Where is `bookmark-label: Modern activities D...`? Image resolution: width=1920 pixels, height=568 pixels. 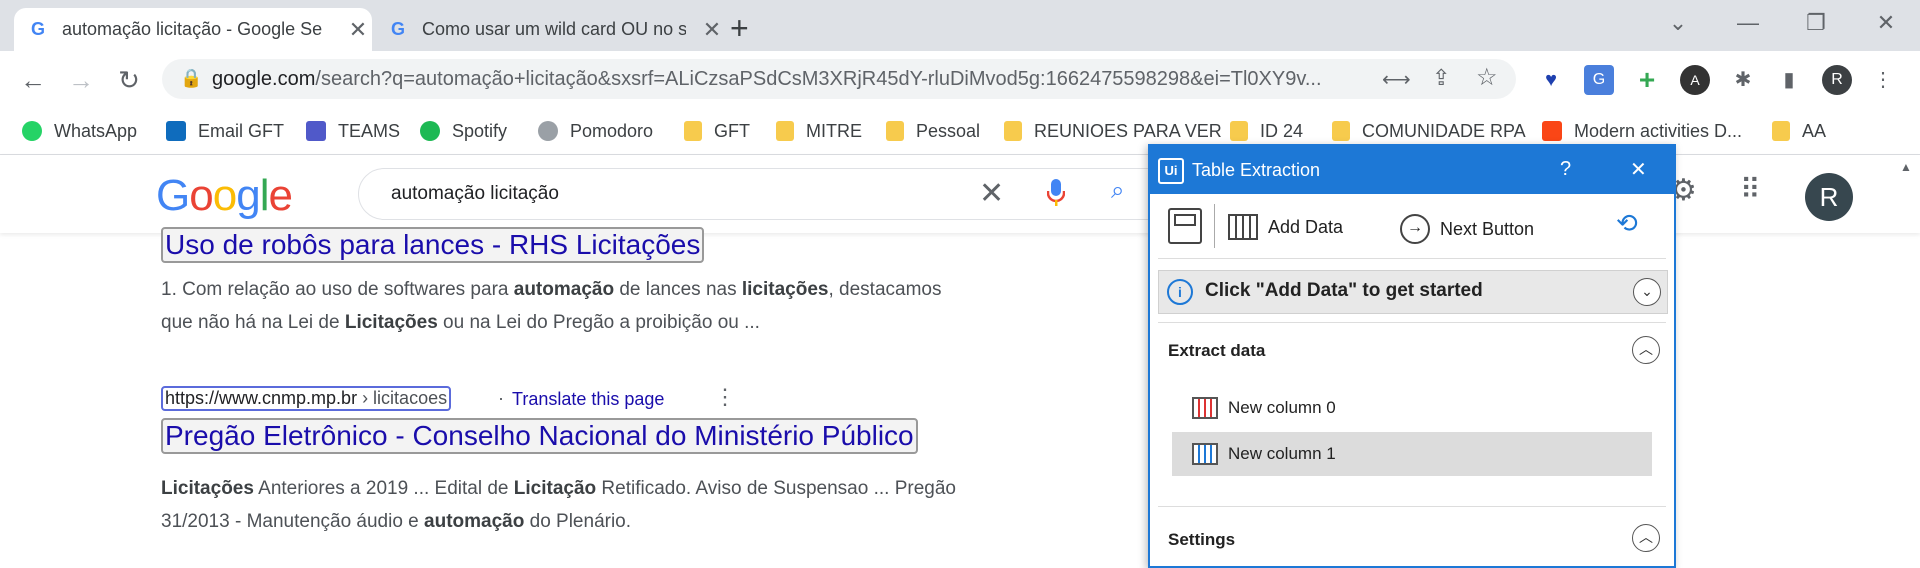 bookmark-label: Modern activities D... is located at coordinates (1658, 130).